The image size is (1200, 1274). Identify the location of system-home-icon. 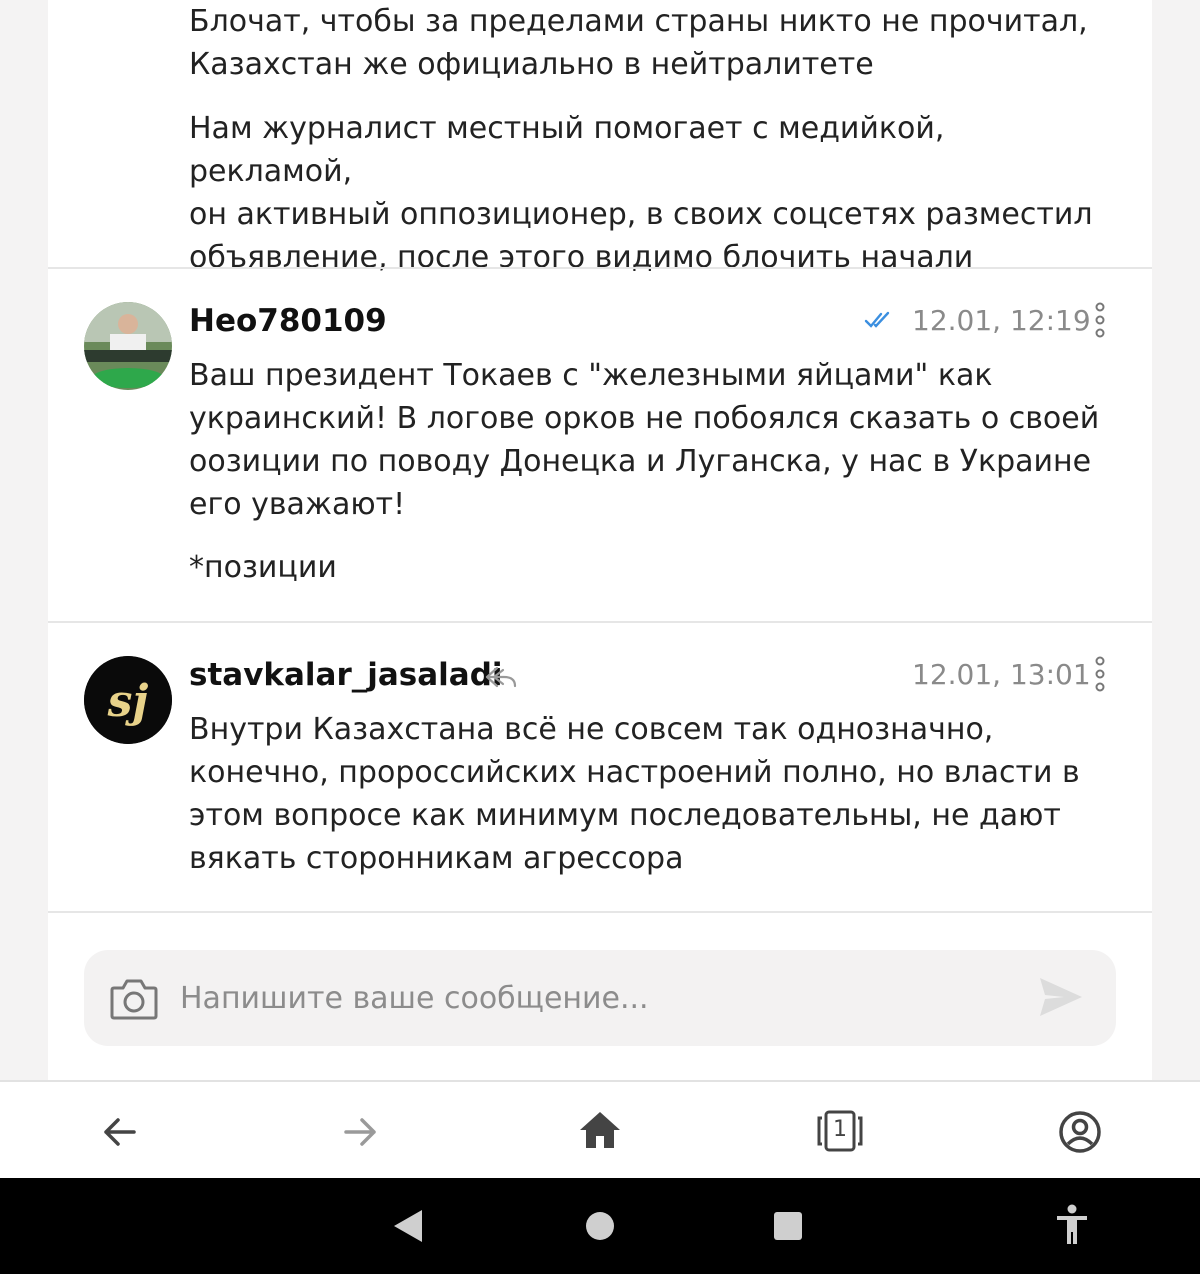
(600, 1226).